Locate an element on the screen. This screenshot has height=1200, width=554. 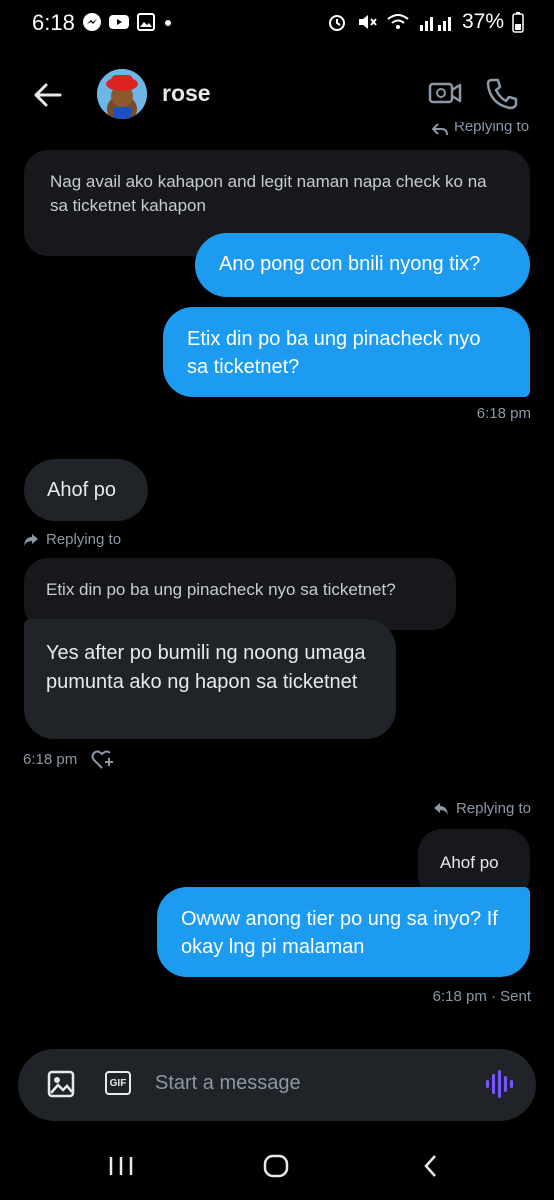
voice-message-icon is located at coordinates (499, 1084).